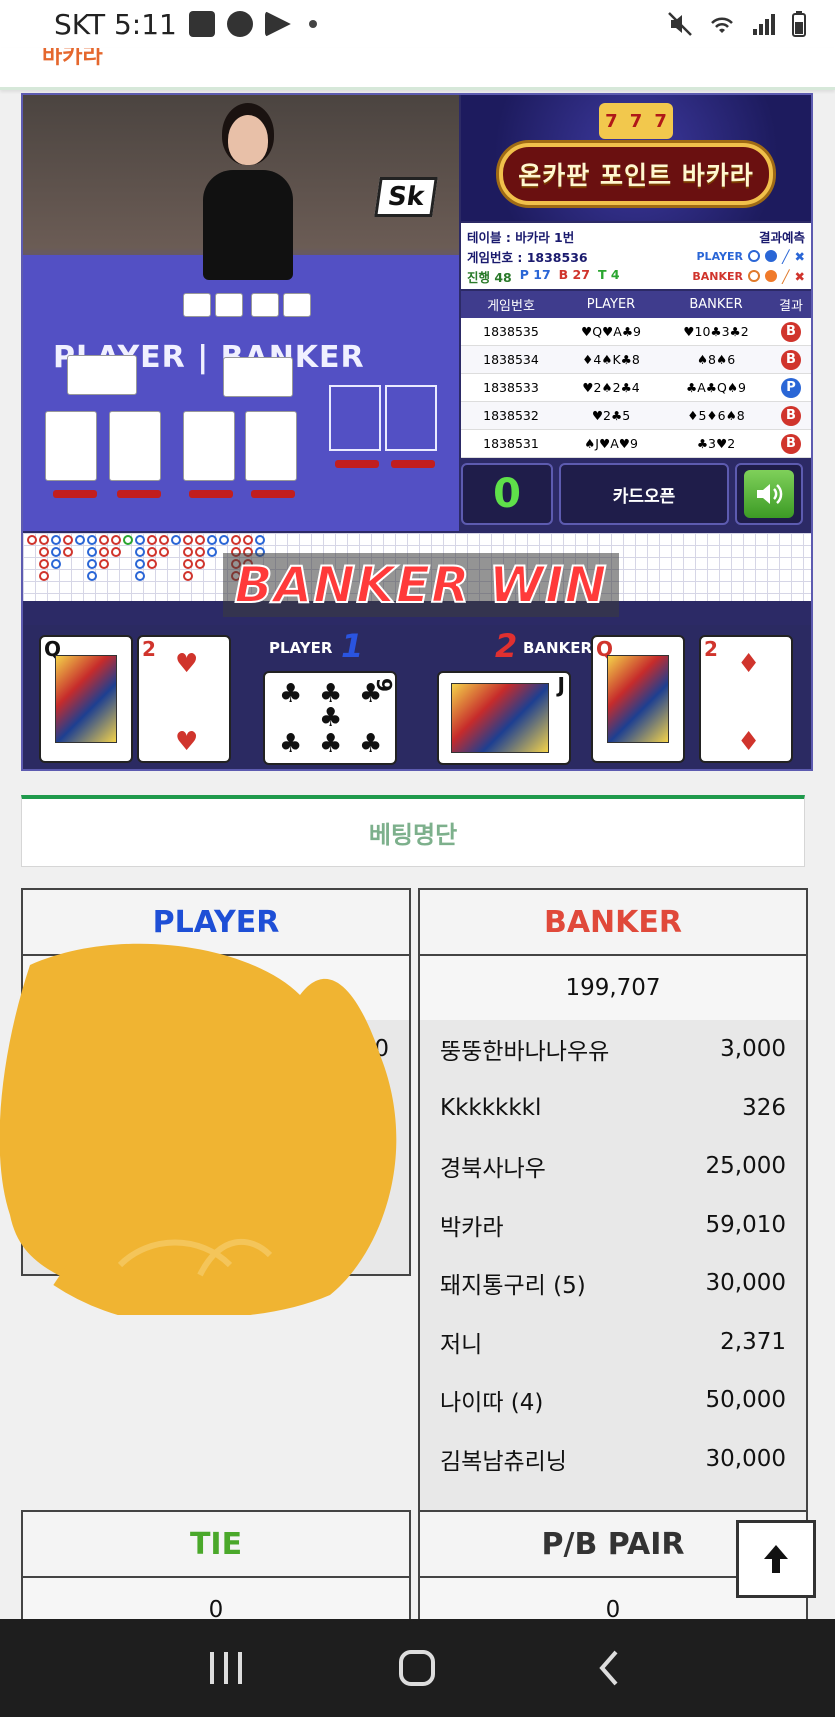 This screenshot has height=1717, width=835. I want to click on notification-dot-icon, so click(312, 24).